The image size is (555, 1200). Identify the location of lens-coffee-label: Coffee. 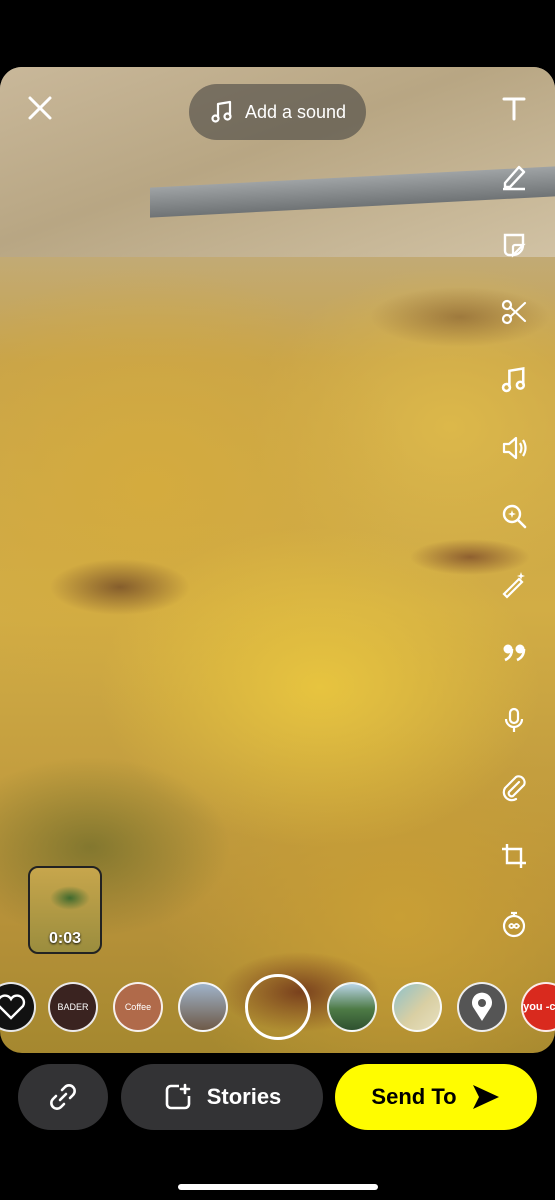
(138, 1007).